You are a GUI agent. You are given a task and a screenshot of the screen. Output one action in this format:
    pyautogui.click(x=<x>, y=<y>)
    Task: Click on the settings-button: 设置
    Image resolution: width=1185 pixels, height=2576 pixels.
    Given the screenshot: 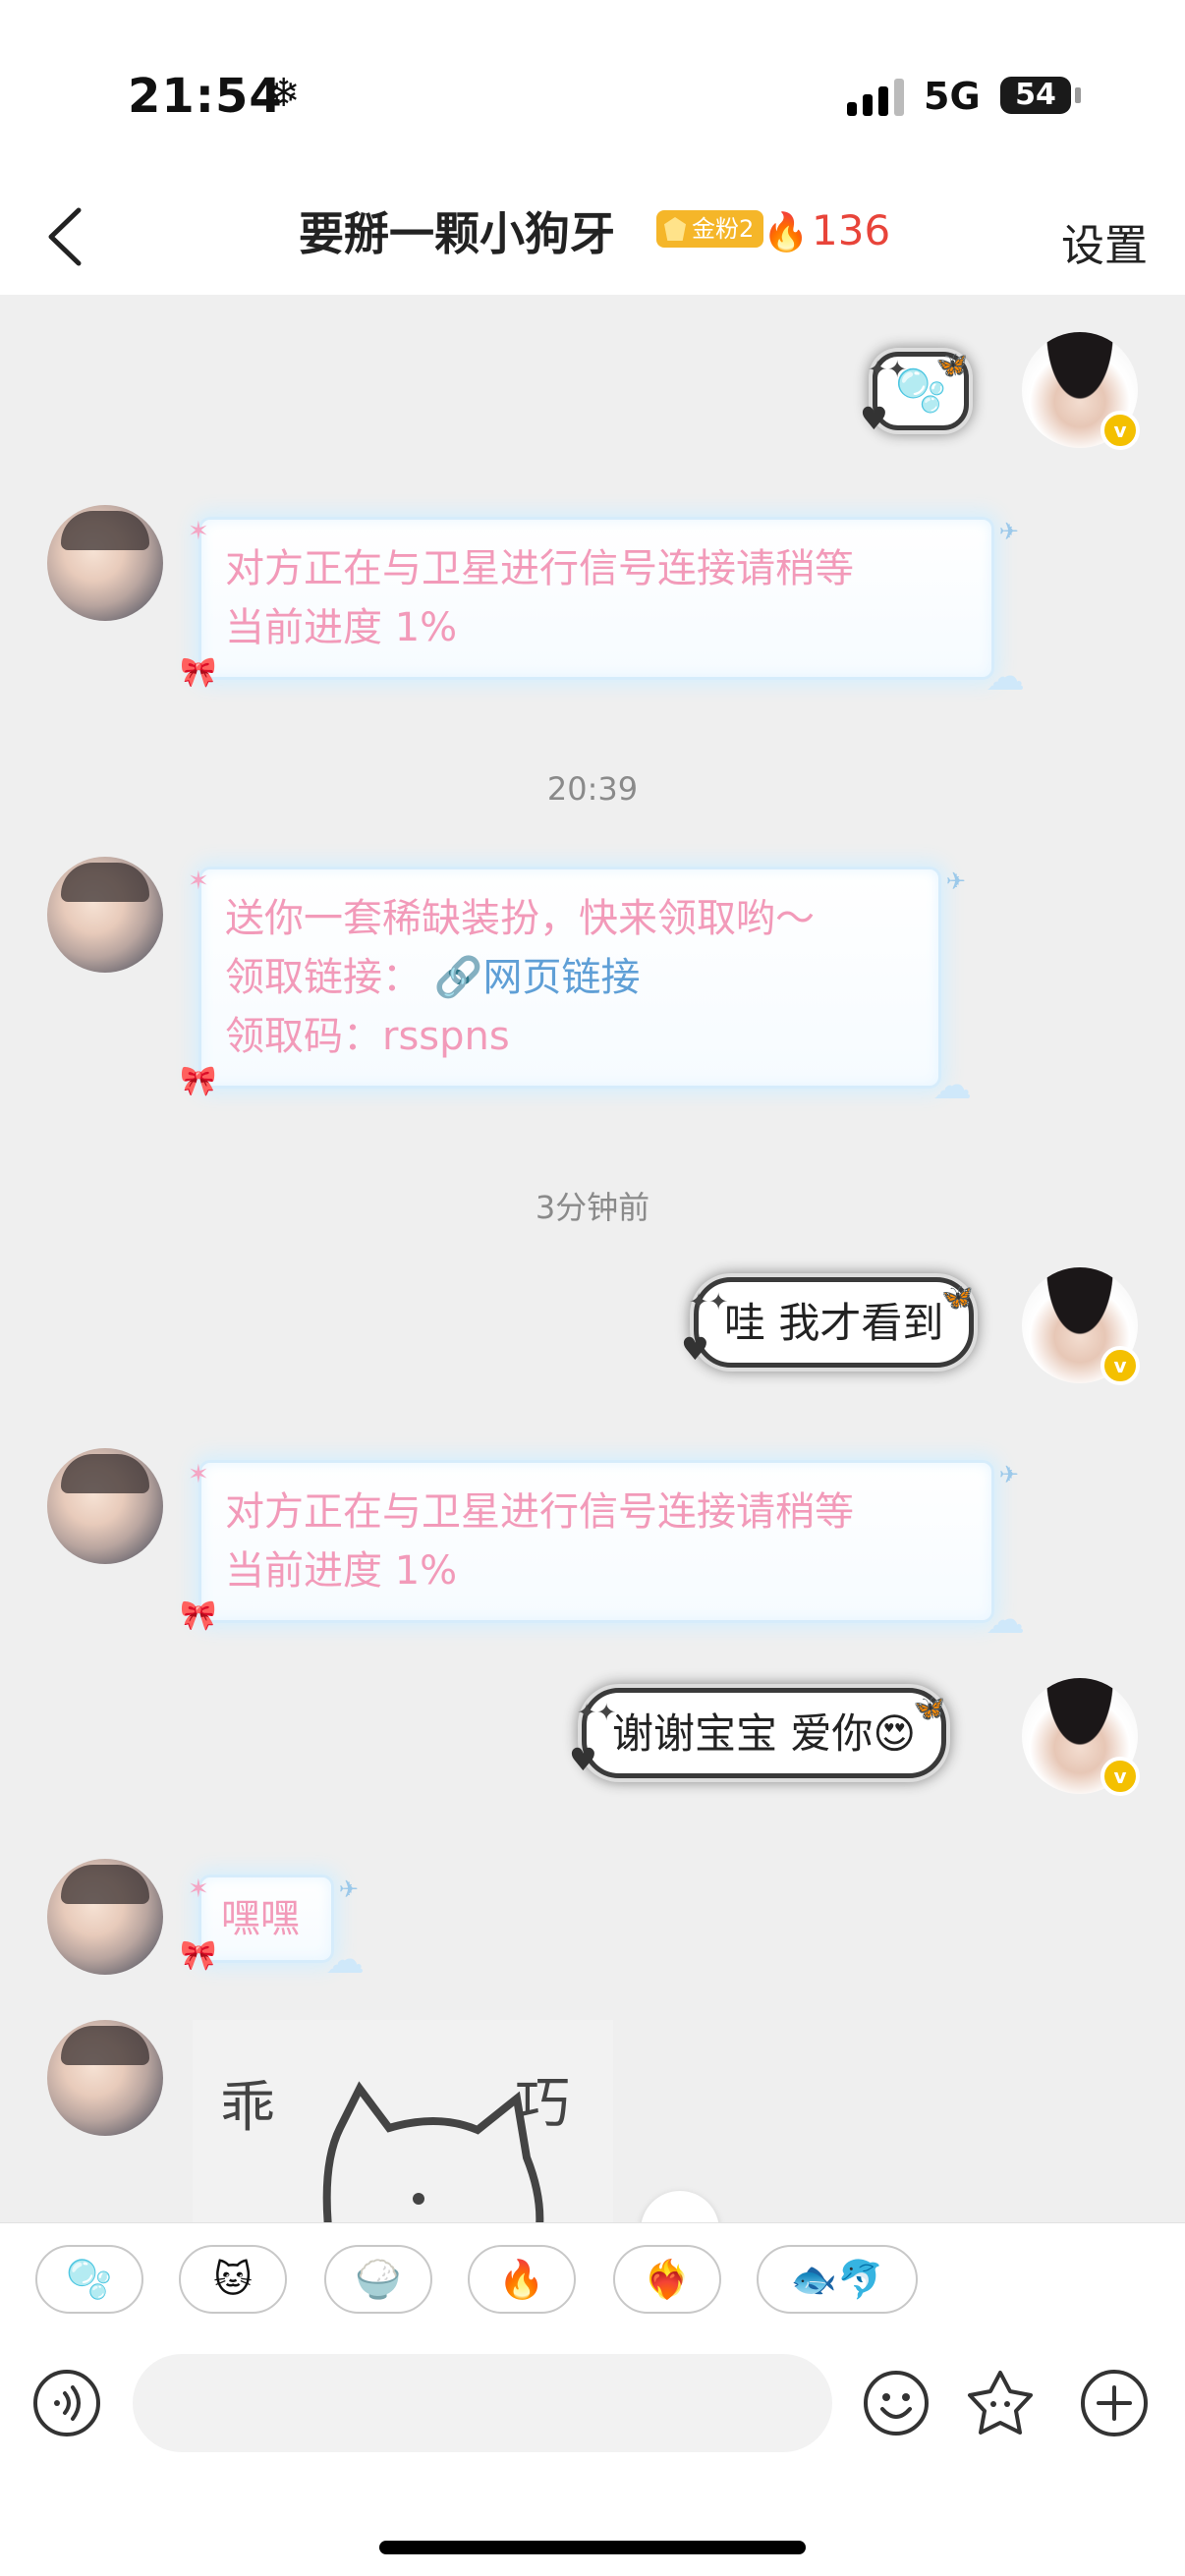 What is the action you would take?
    pyautogui.click(x=1104, y=241)
    